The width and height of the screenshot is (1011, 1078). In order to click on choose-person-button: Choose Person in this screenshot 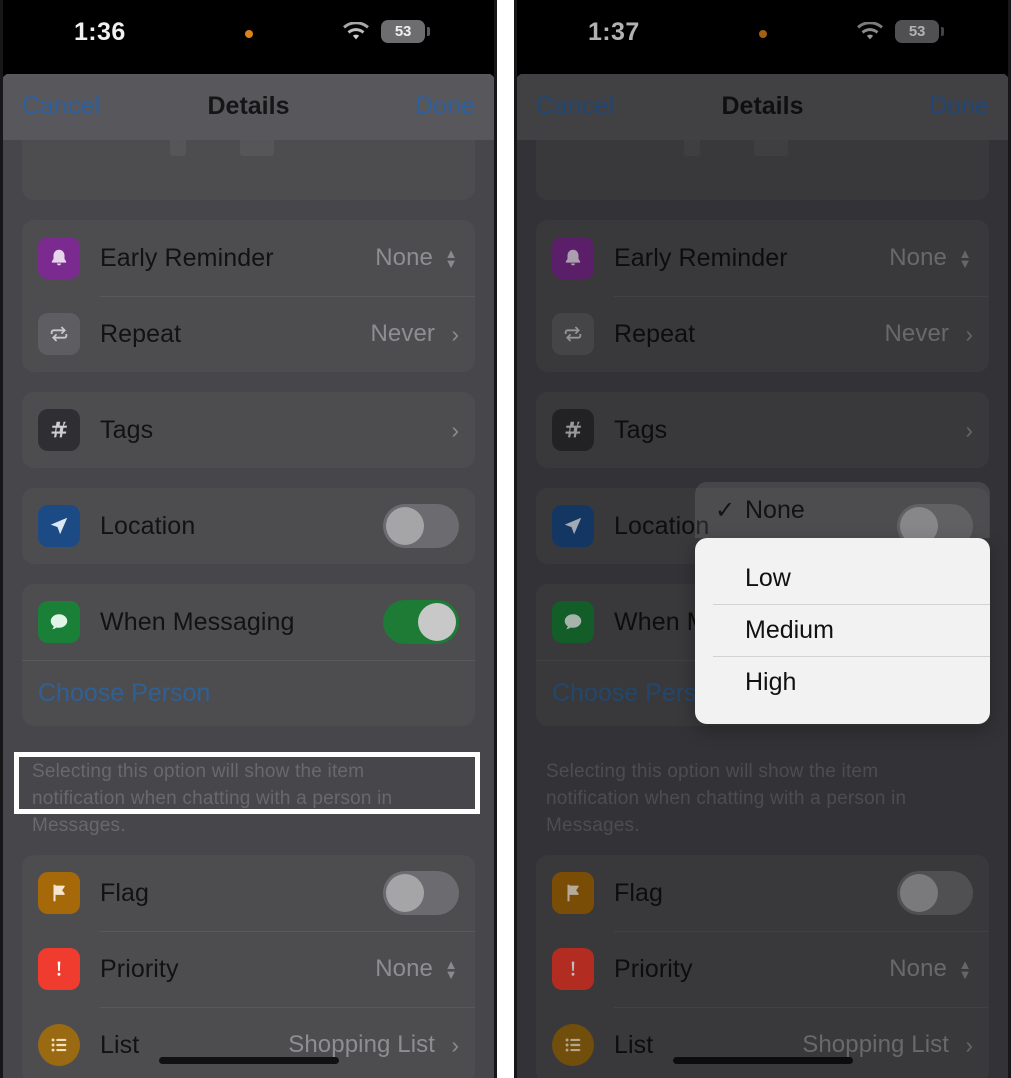, I will do `click(248, 693)`.